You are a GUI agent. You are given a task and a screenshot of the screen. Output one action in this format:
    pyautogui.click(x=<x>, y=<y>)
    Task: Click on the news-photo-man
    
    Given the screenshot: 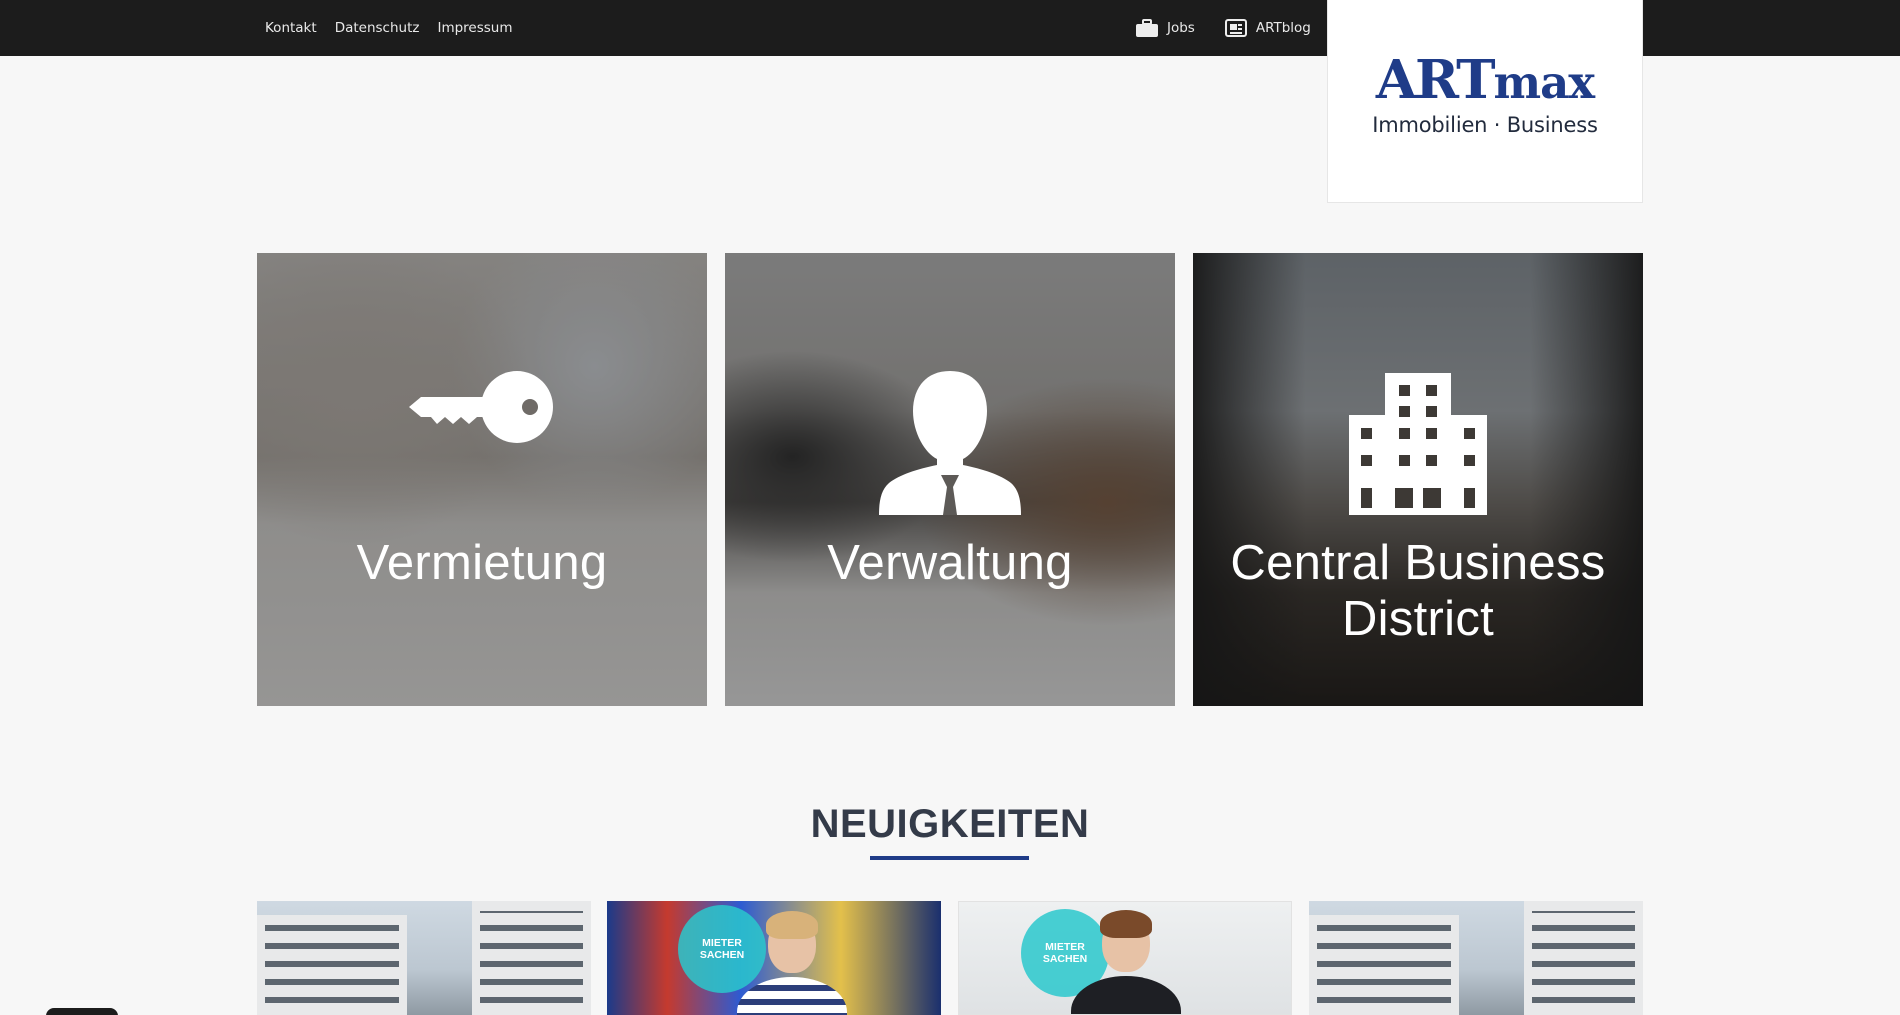 What is the action you would take?
    pyautogui.click(x=1126, y=962)
    